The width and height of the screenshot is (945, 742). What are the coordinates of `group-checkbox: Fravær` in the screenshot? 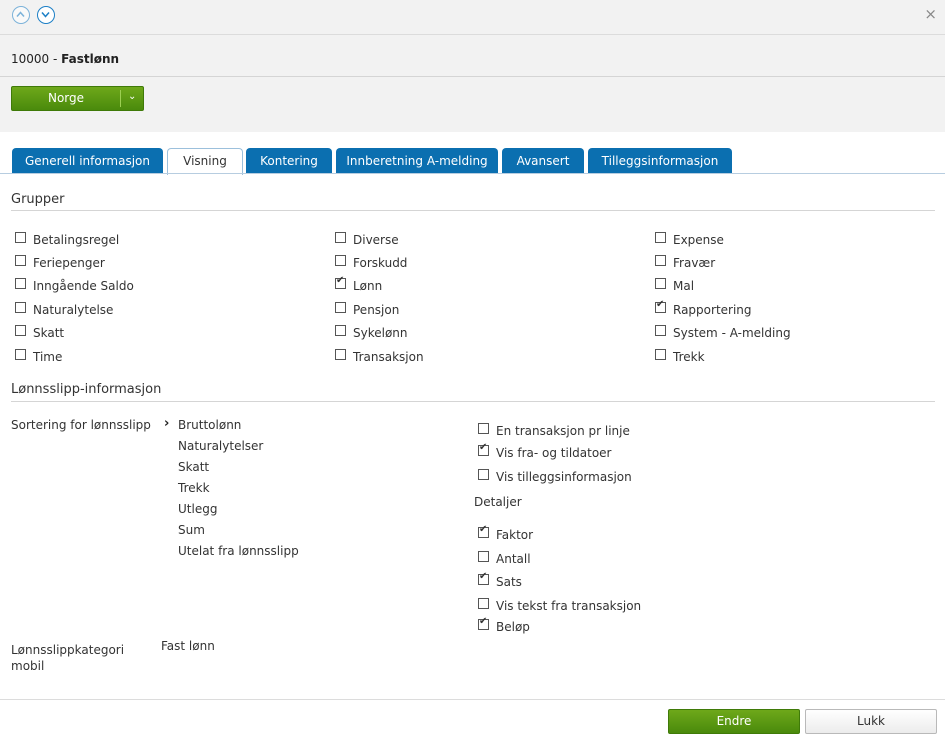 It's located at (685, 262).